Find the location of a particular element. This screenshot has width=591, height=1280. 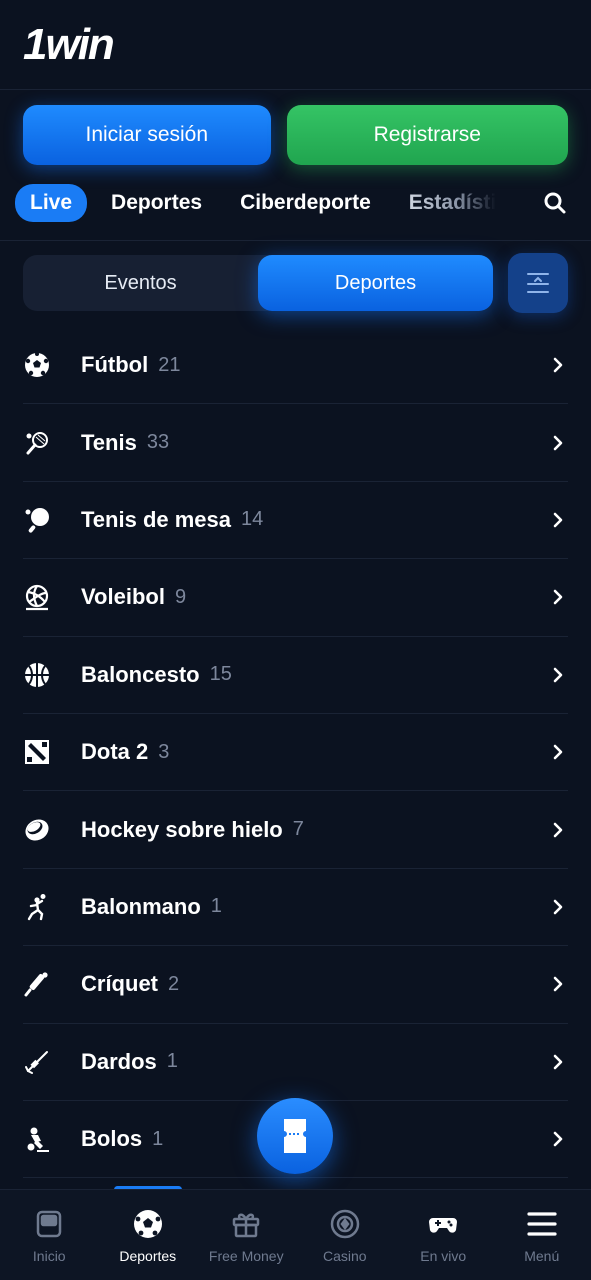

brand-logo: 1win is located at coordinates (295, 45).